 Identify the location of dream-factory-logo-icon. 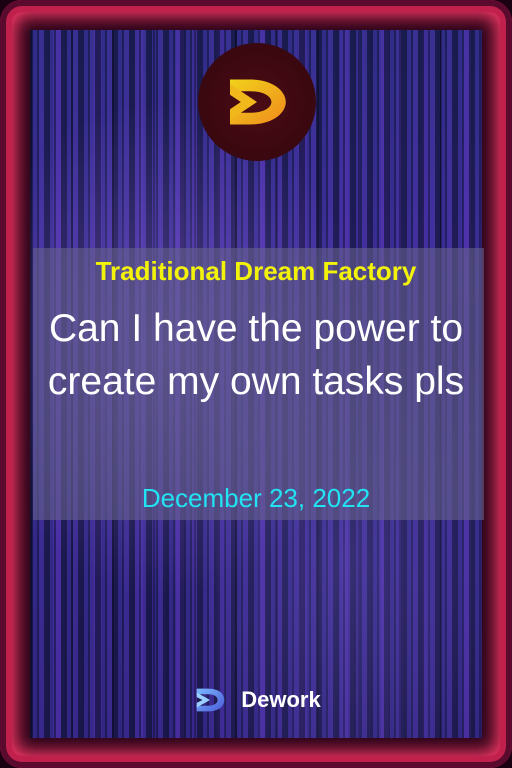
(258, 102).